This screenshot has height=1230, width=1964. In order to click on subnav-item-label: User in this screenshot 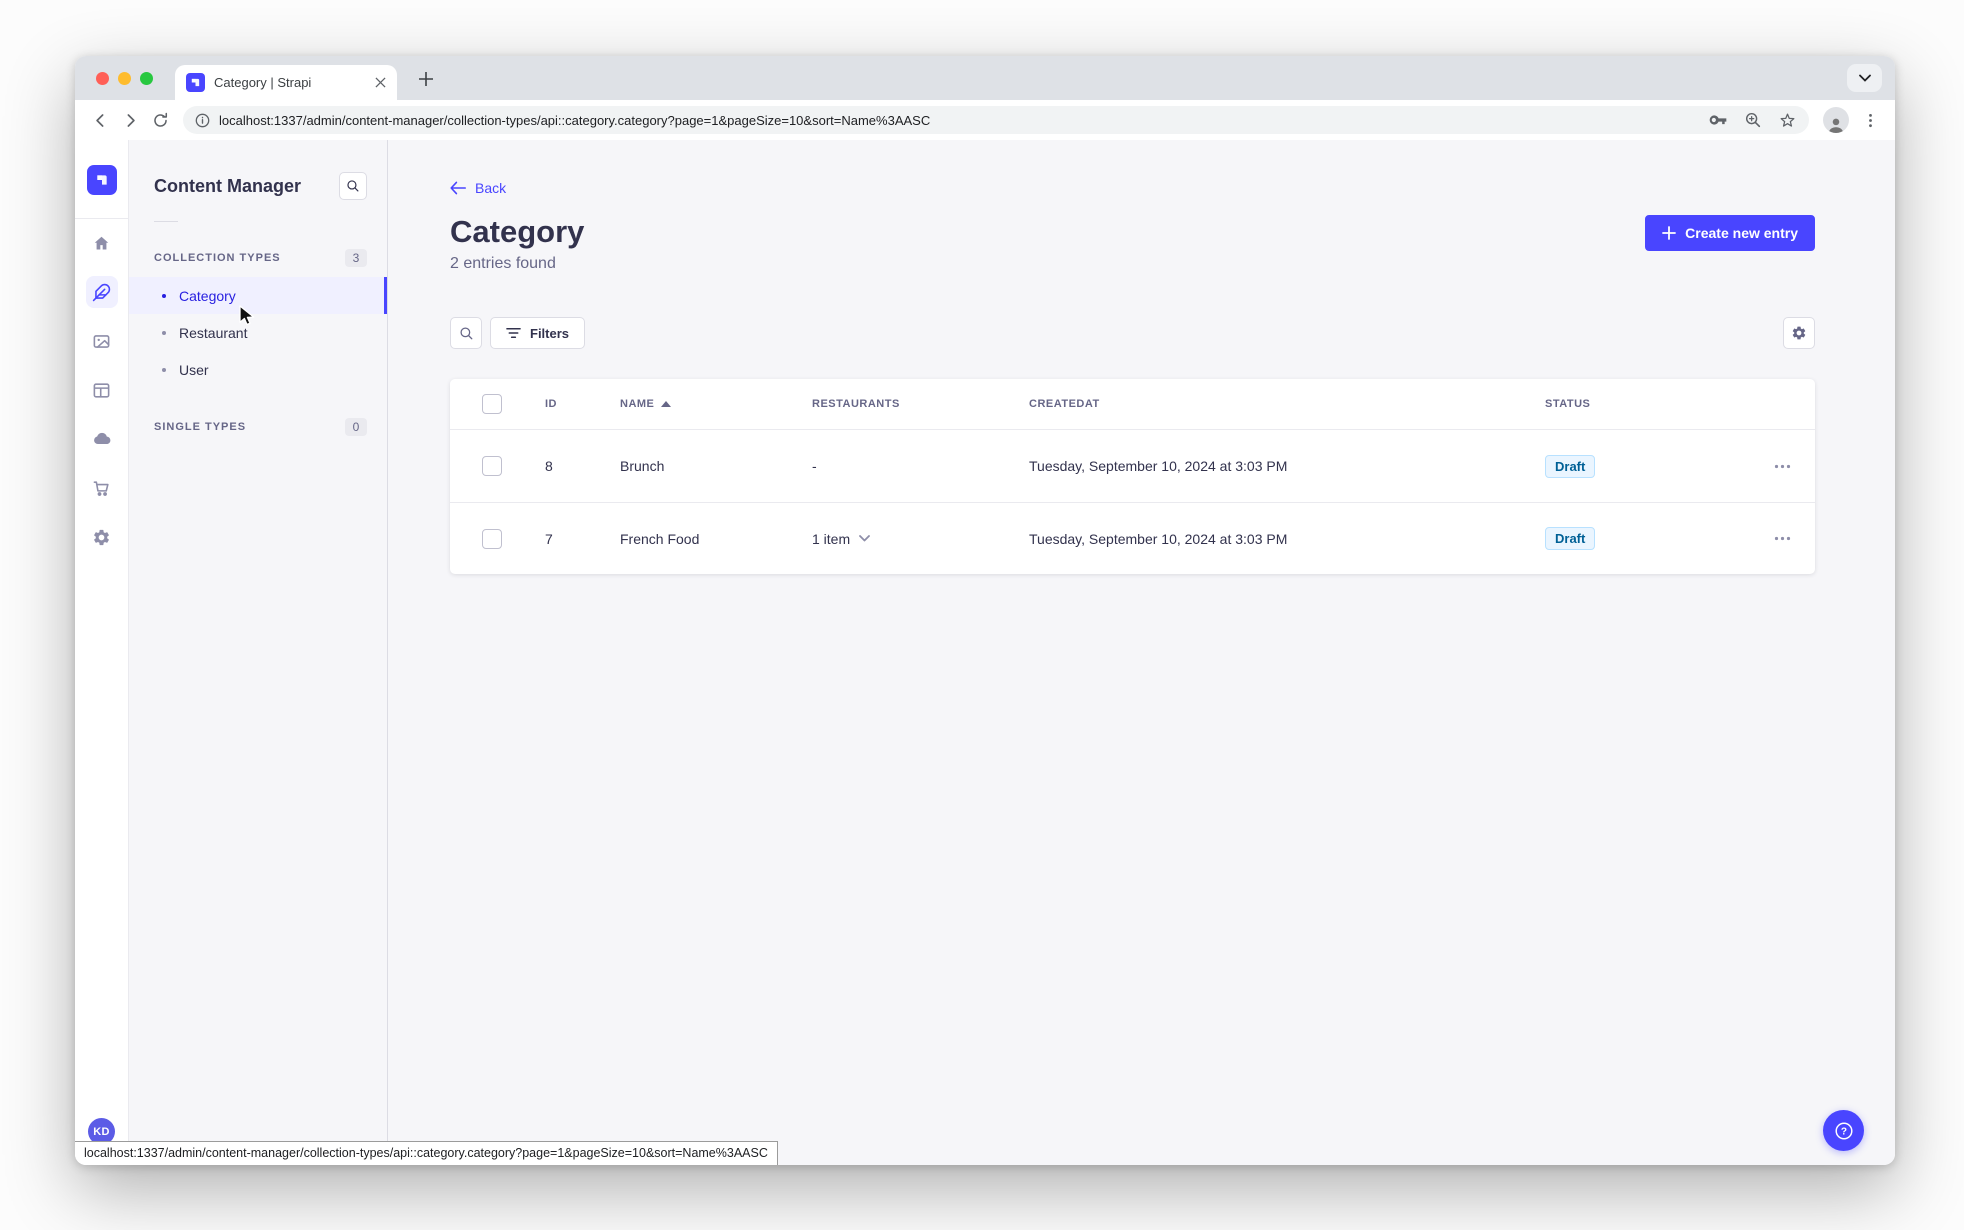, I will do `click(194, 369)`.